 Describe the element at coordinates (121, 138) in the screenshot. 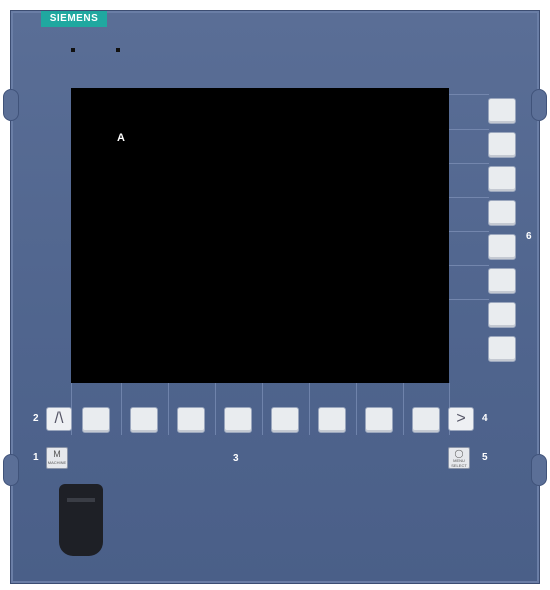

I see `screen-label: A` at that location.